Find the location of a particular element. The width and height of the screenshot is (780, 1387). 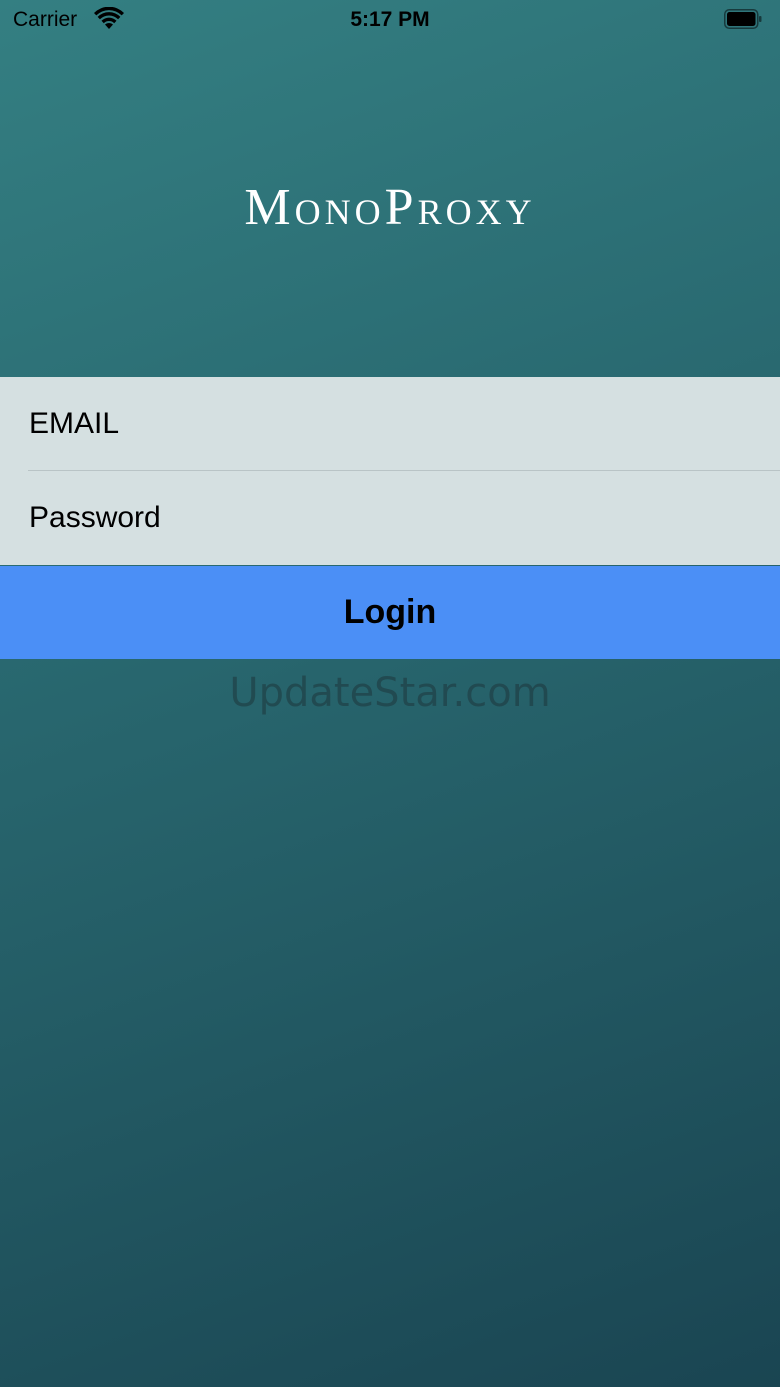

app-logo: MonoProxy is located at coordinates (390, 207).